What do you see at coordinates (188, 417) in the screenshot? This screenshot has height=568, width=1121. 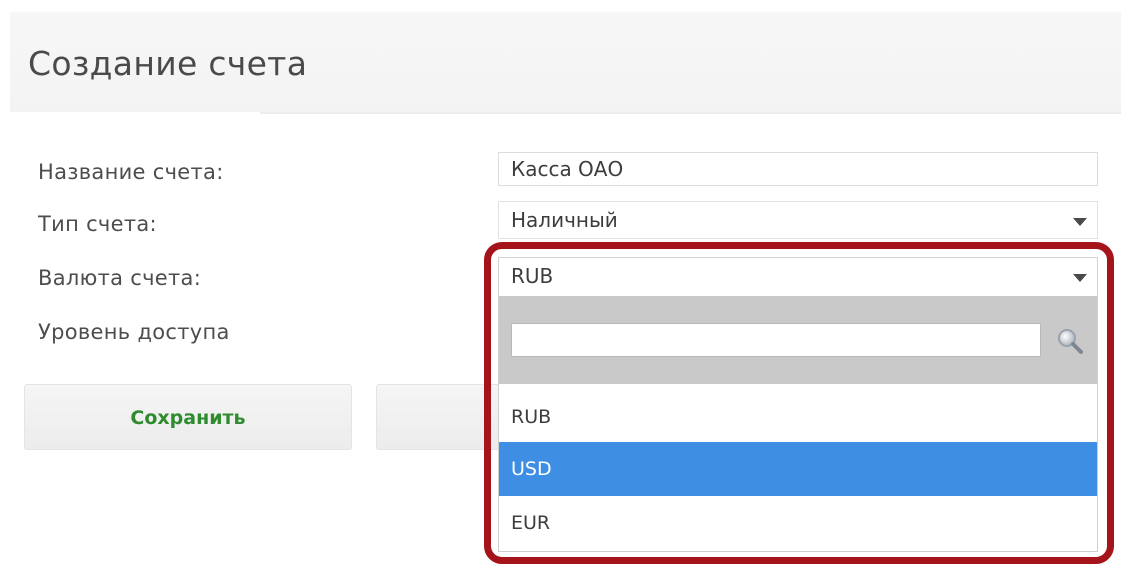 I see `save-button: Сохранить` at bounding box center [188, 417].